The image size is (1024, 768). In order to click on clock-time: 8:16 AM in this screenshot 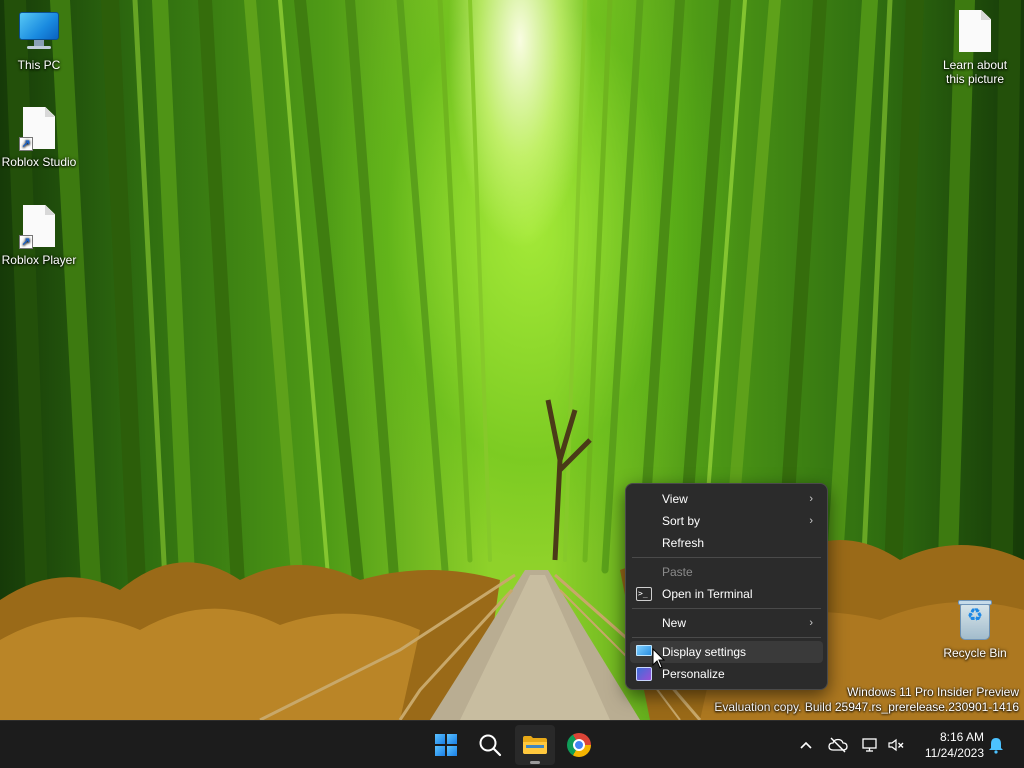, I will do `click(961, 737)`.